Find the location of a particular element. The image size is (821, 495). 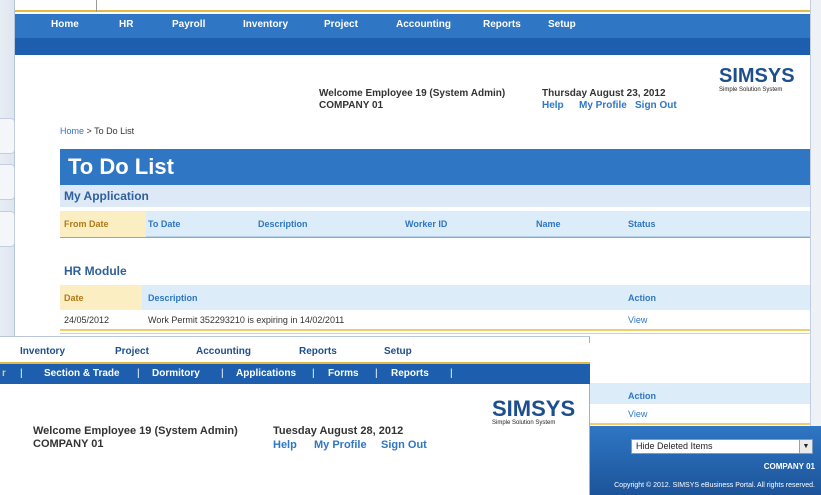

current-date: Tuesday August 28, 2012 is located at coordinates (338, 431).